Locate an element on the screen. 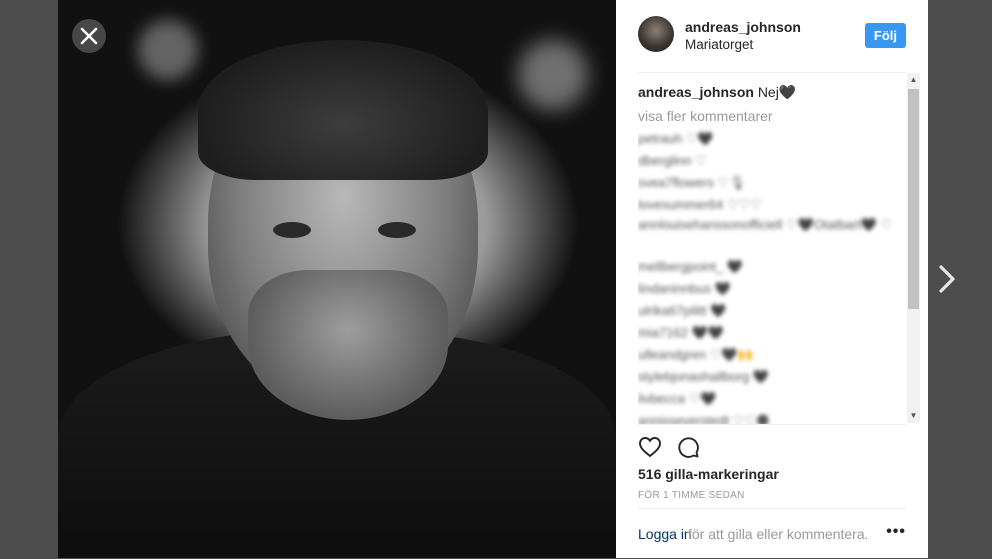 The width and height of the screenshot is (992, 559). chevron-right-icon is located at coordinates (947, 279).